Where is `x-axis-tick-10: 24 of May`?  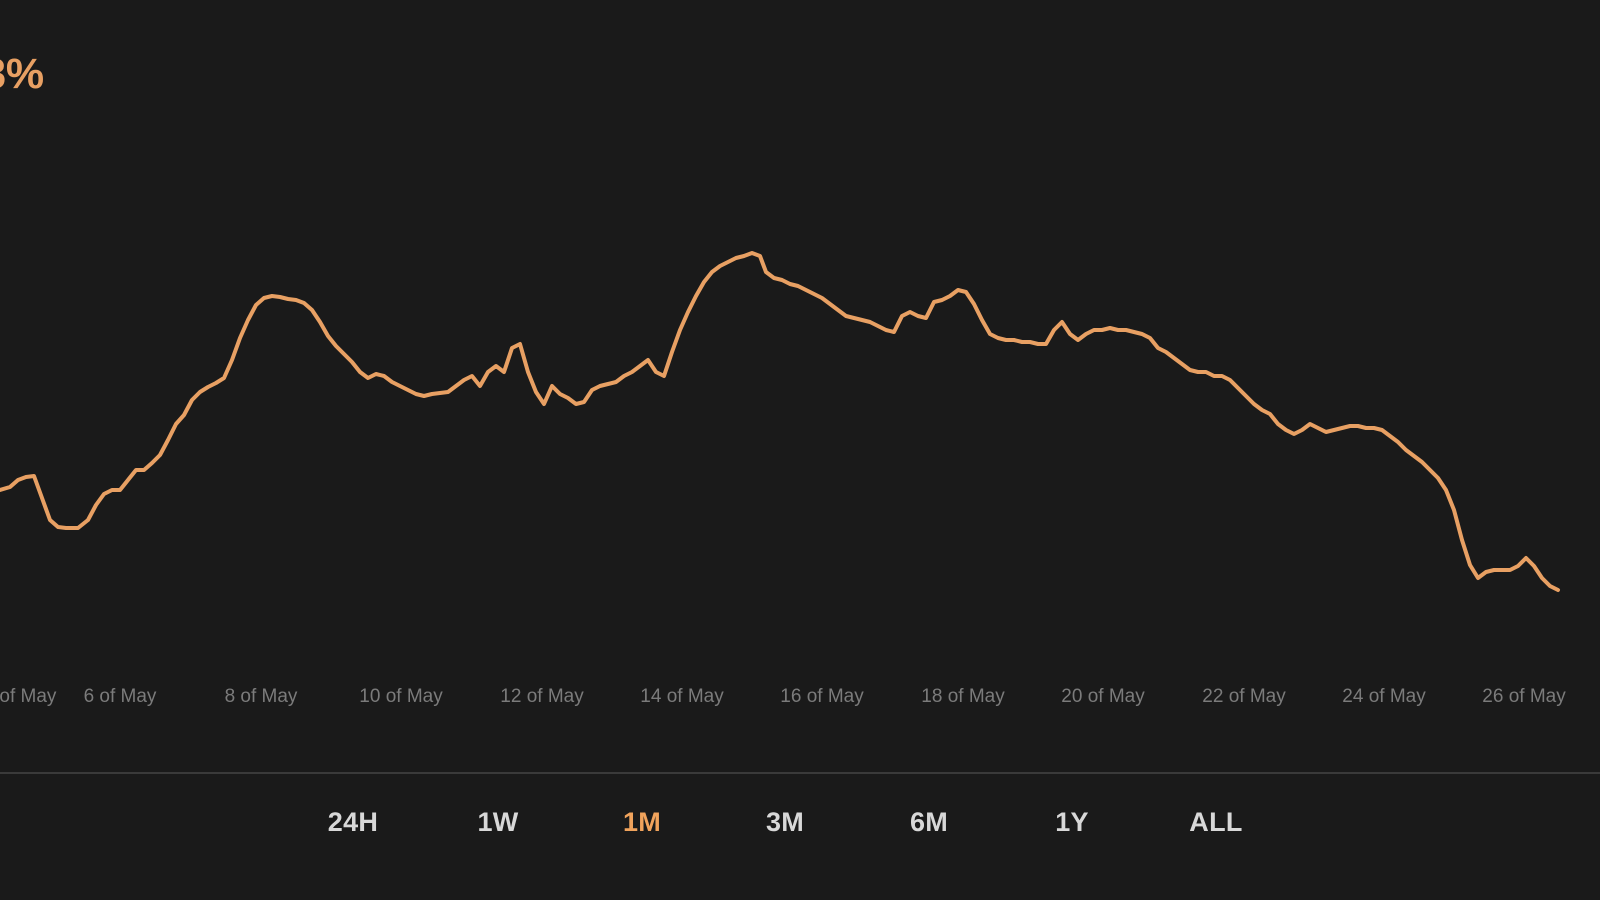
x-axis-tick-10: 24 of May is located at coordinates (1384, 696).